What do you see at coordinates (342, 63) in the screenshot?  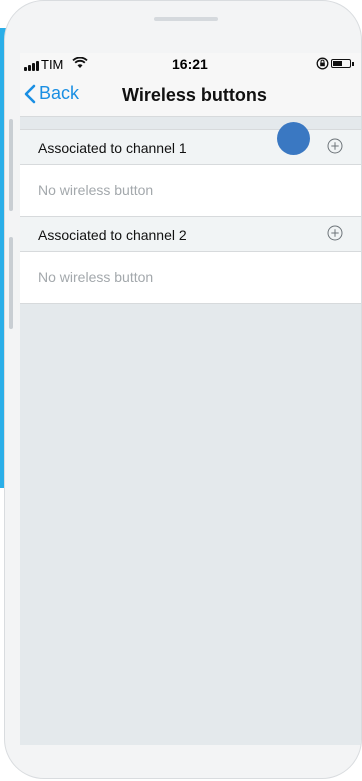 I see `battery-icon` at bounding box center [342, 63].